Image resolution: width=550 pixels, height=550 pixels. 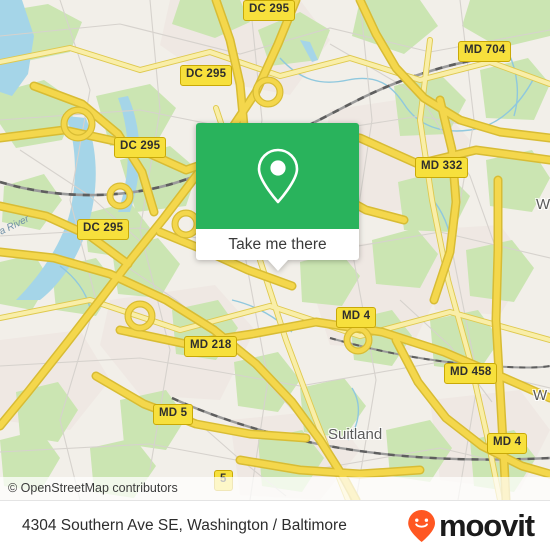 What do you see at coordinates (471, 373) in the screenshot?
I see `highway-shield: MD 458` at bounding box center [471, 373].